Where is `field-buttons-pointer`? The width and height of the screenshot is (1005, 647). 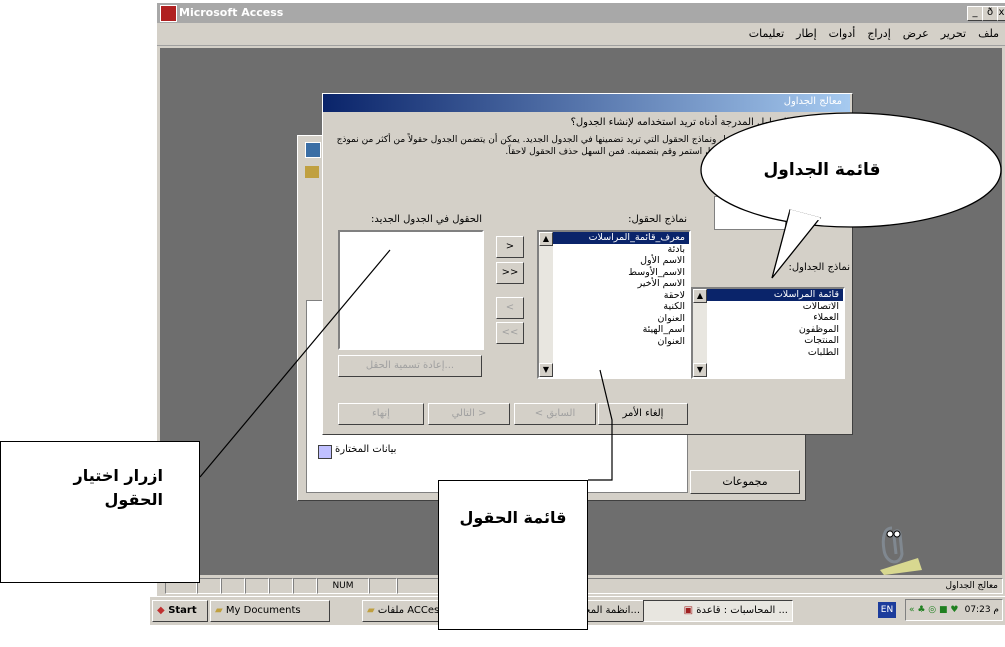 field-buttons-pointer is located at coordinates (295, 363).